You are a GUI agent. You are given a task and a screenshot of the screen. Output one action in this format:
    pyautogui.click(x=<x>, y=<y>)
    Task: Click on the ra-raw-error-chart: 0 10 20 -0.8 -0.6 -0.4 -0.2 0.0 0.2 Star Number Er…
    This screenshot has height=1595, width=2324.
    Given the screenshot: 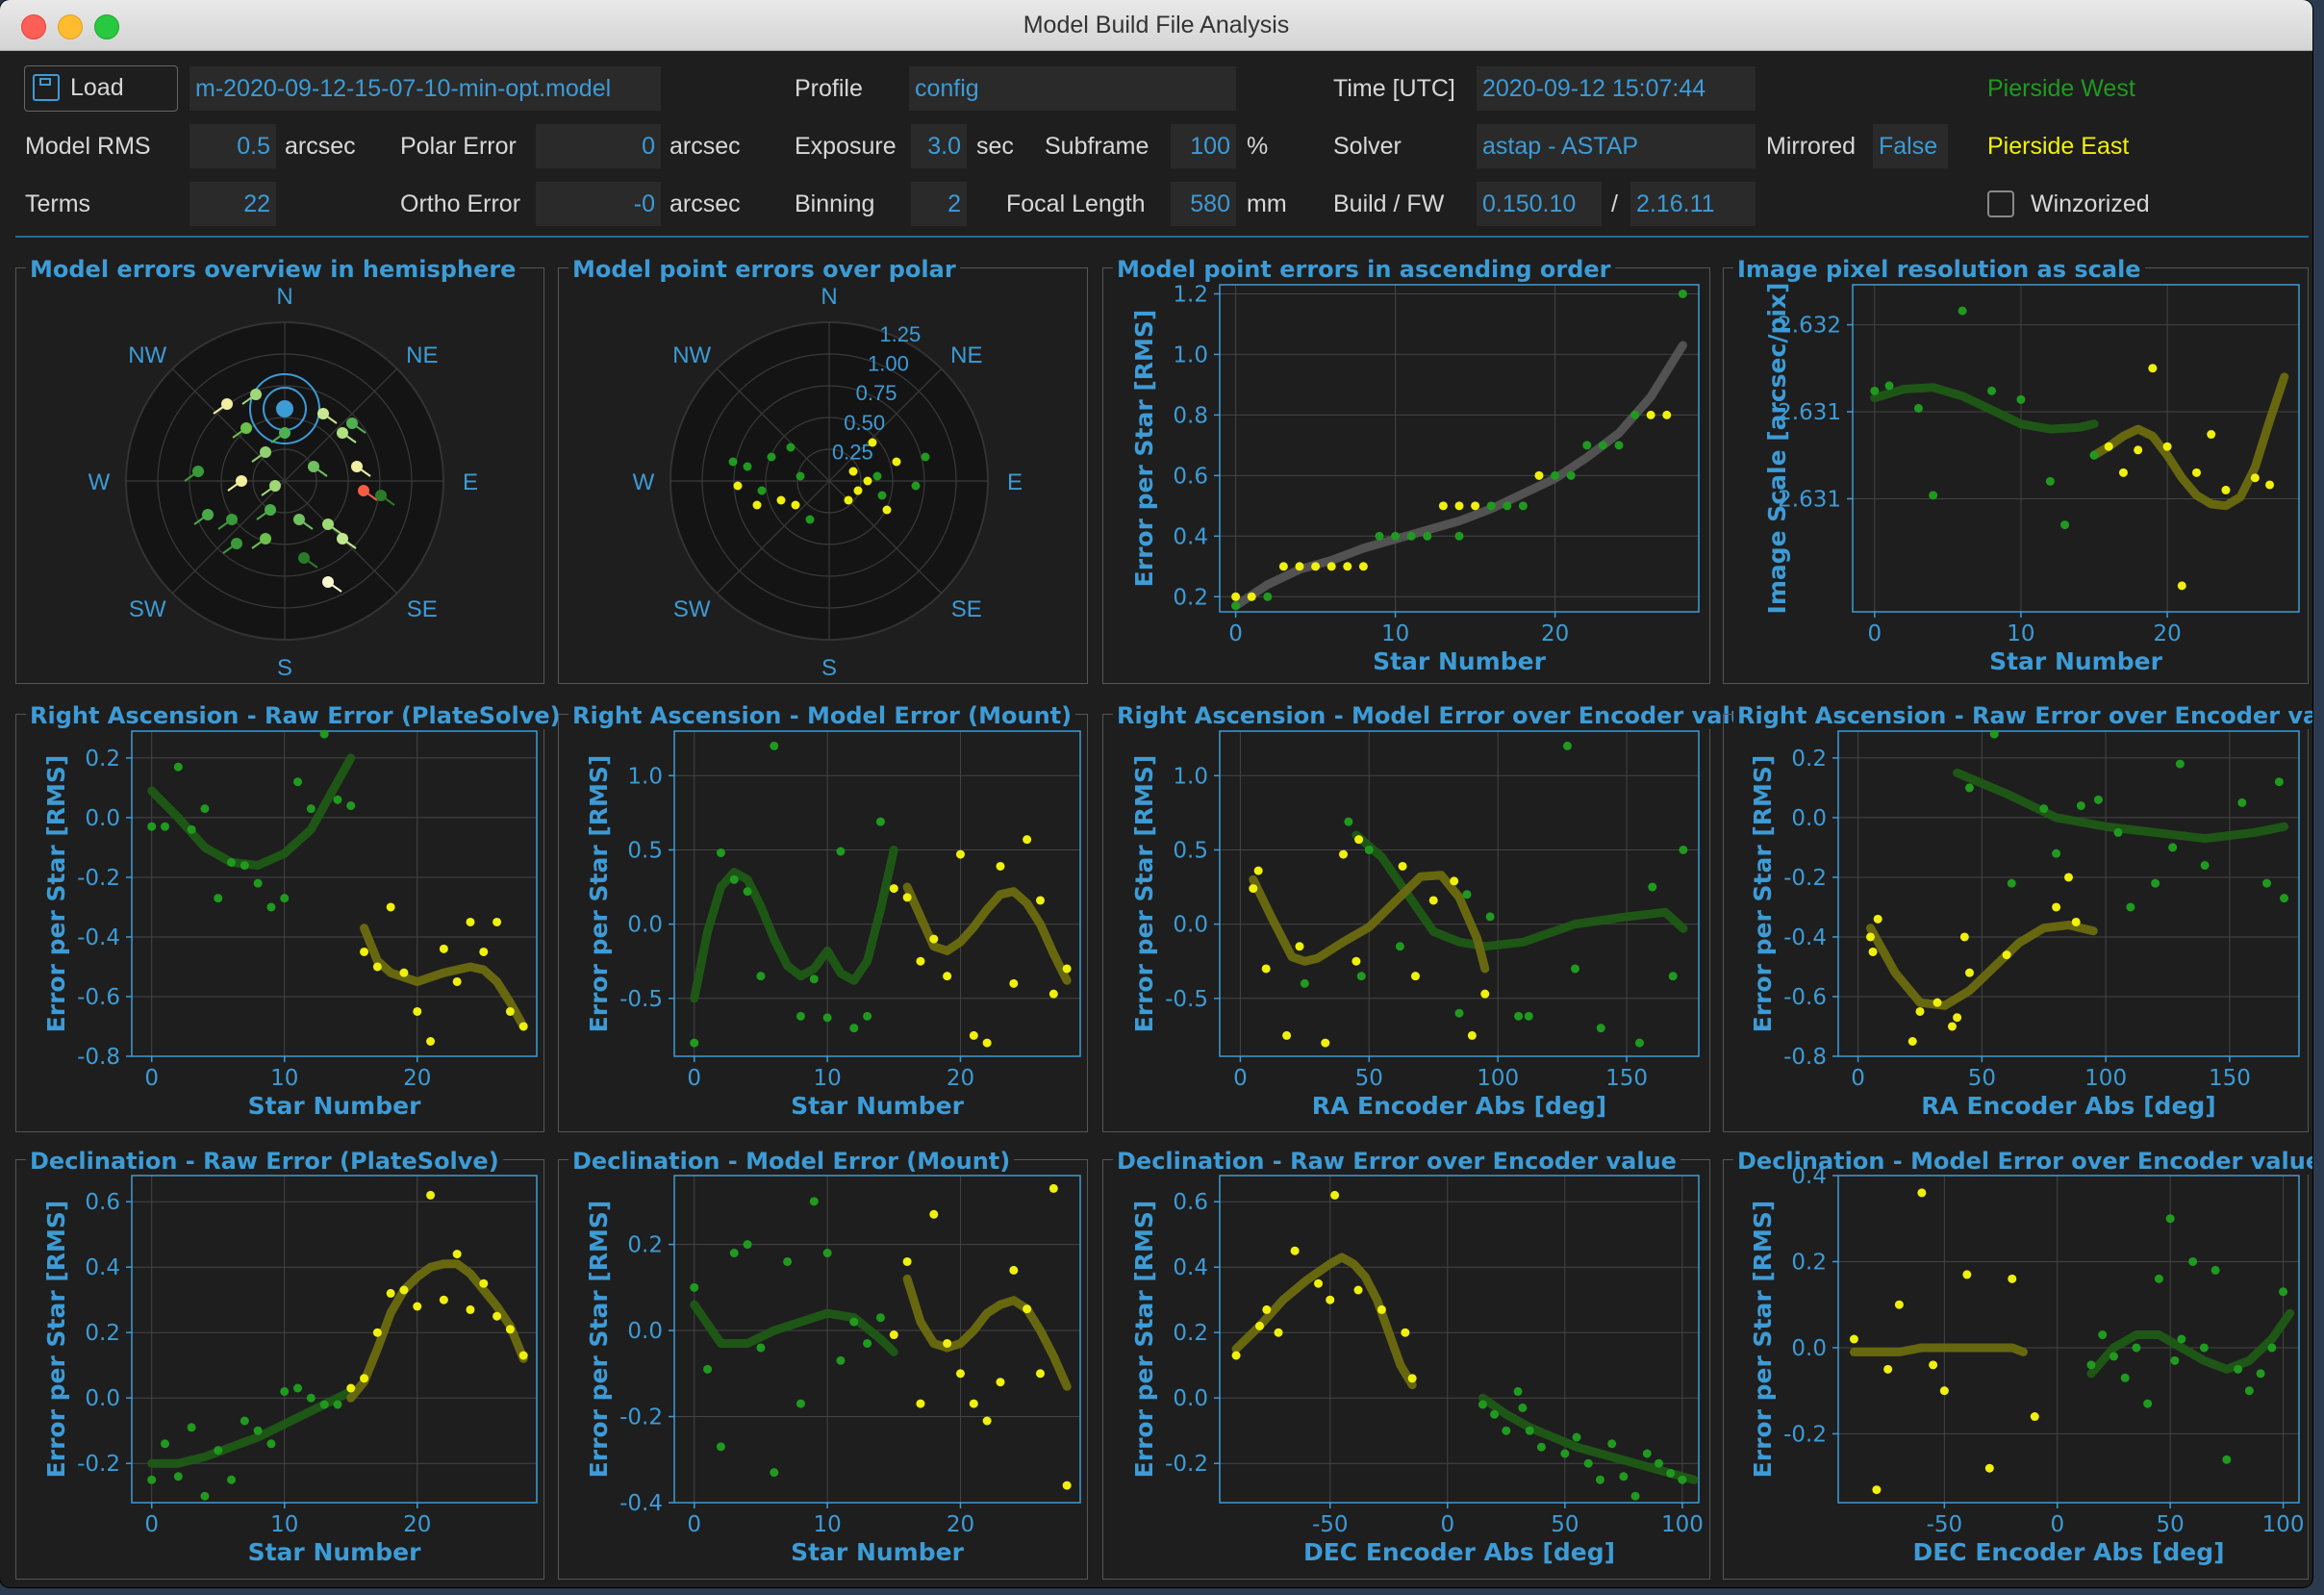 What is the action you would take?
    pyautogui.click(x=280, y=924)
    